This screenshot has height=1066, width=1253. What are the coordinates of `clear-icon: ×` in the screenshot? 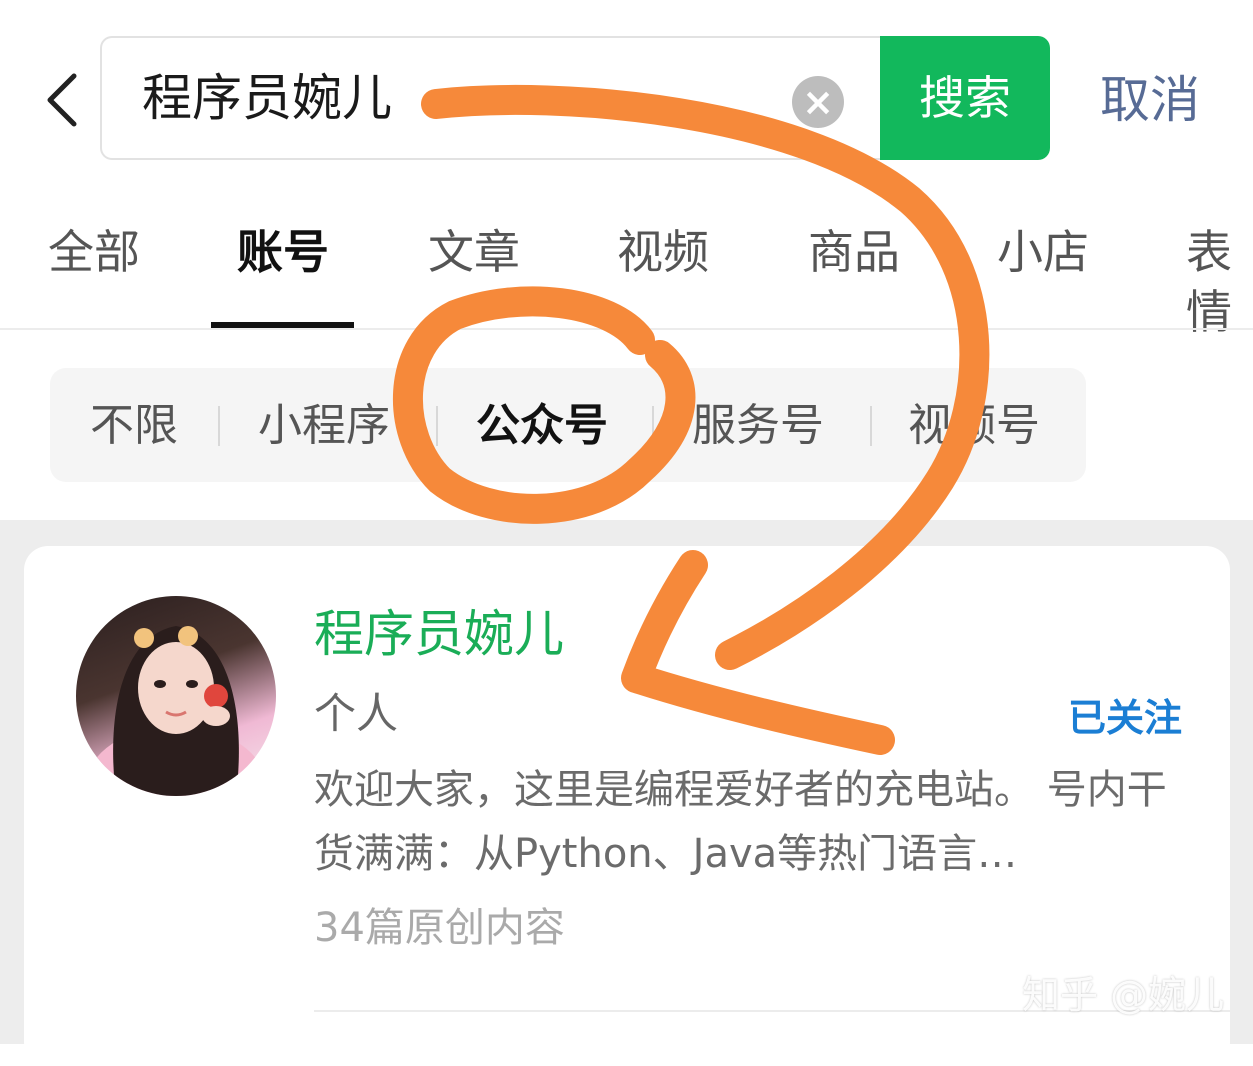 It's located at (818, 102).